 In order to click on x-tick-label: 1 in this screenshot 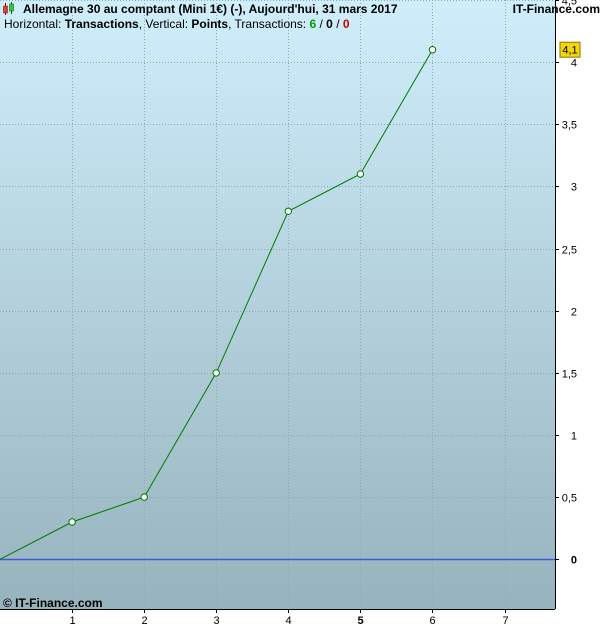, I will do `click(72, 621)`.